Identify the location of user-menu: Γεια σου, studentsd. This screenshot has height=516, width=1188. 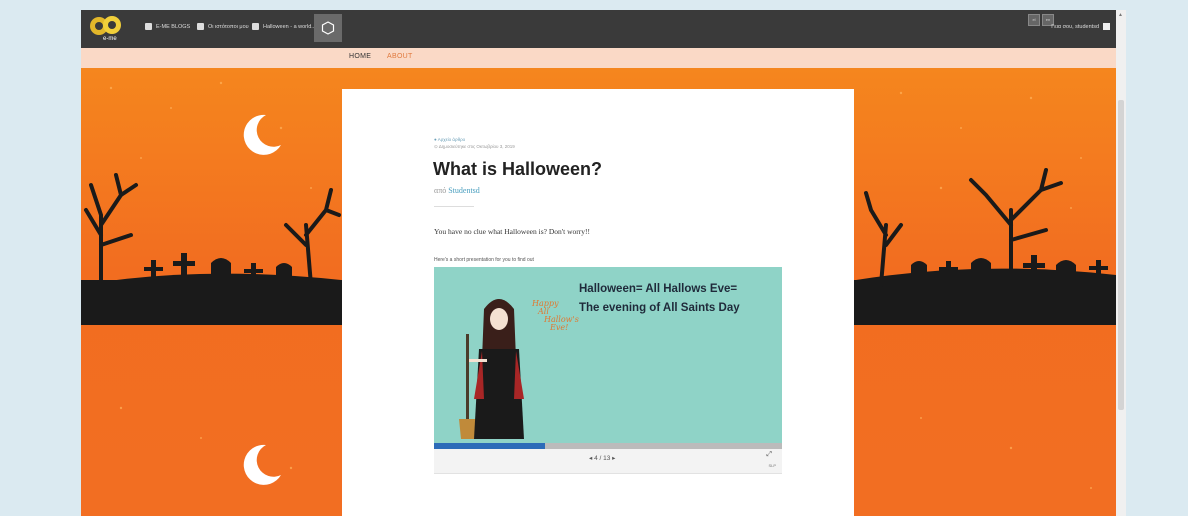
(1080, 26).